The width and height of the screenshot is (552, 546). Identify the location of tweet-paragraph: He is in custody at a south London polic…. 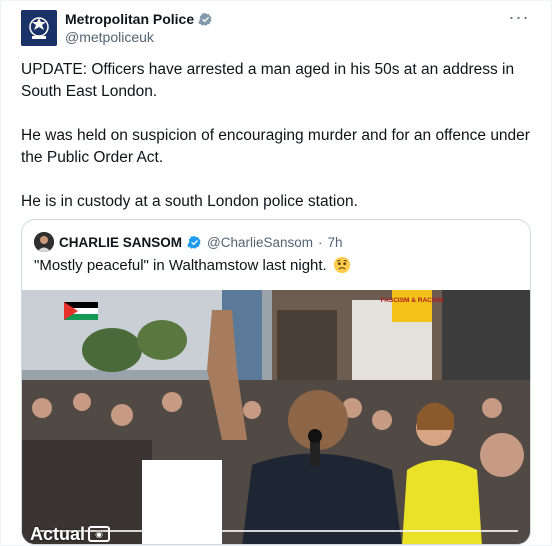
(189, 201).